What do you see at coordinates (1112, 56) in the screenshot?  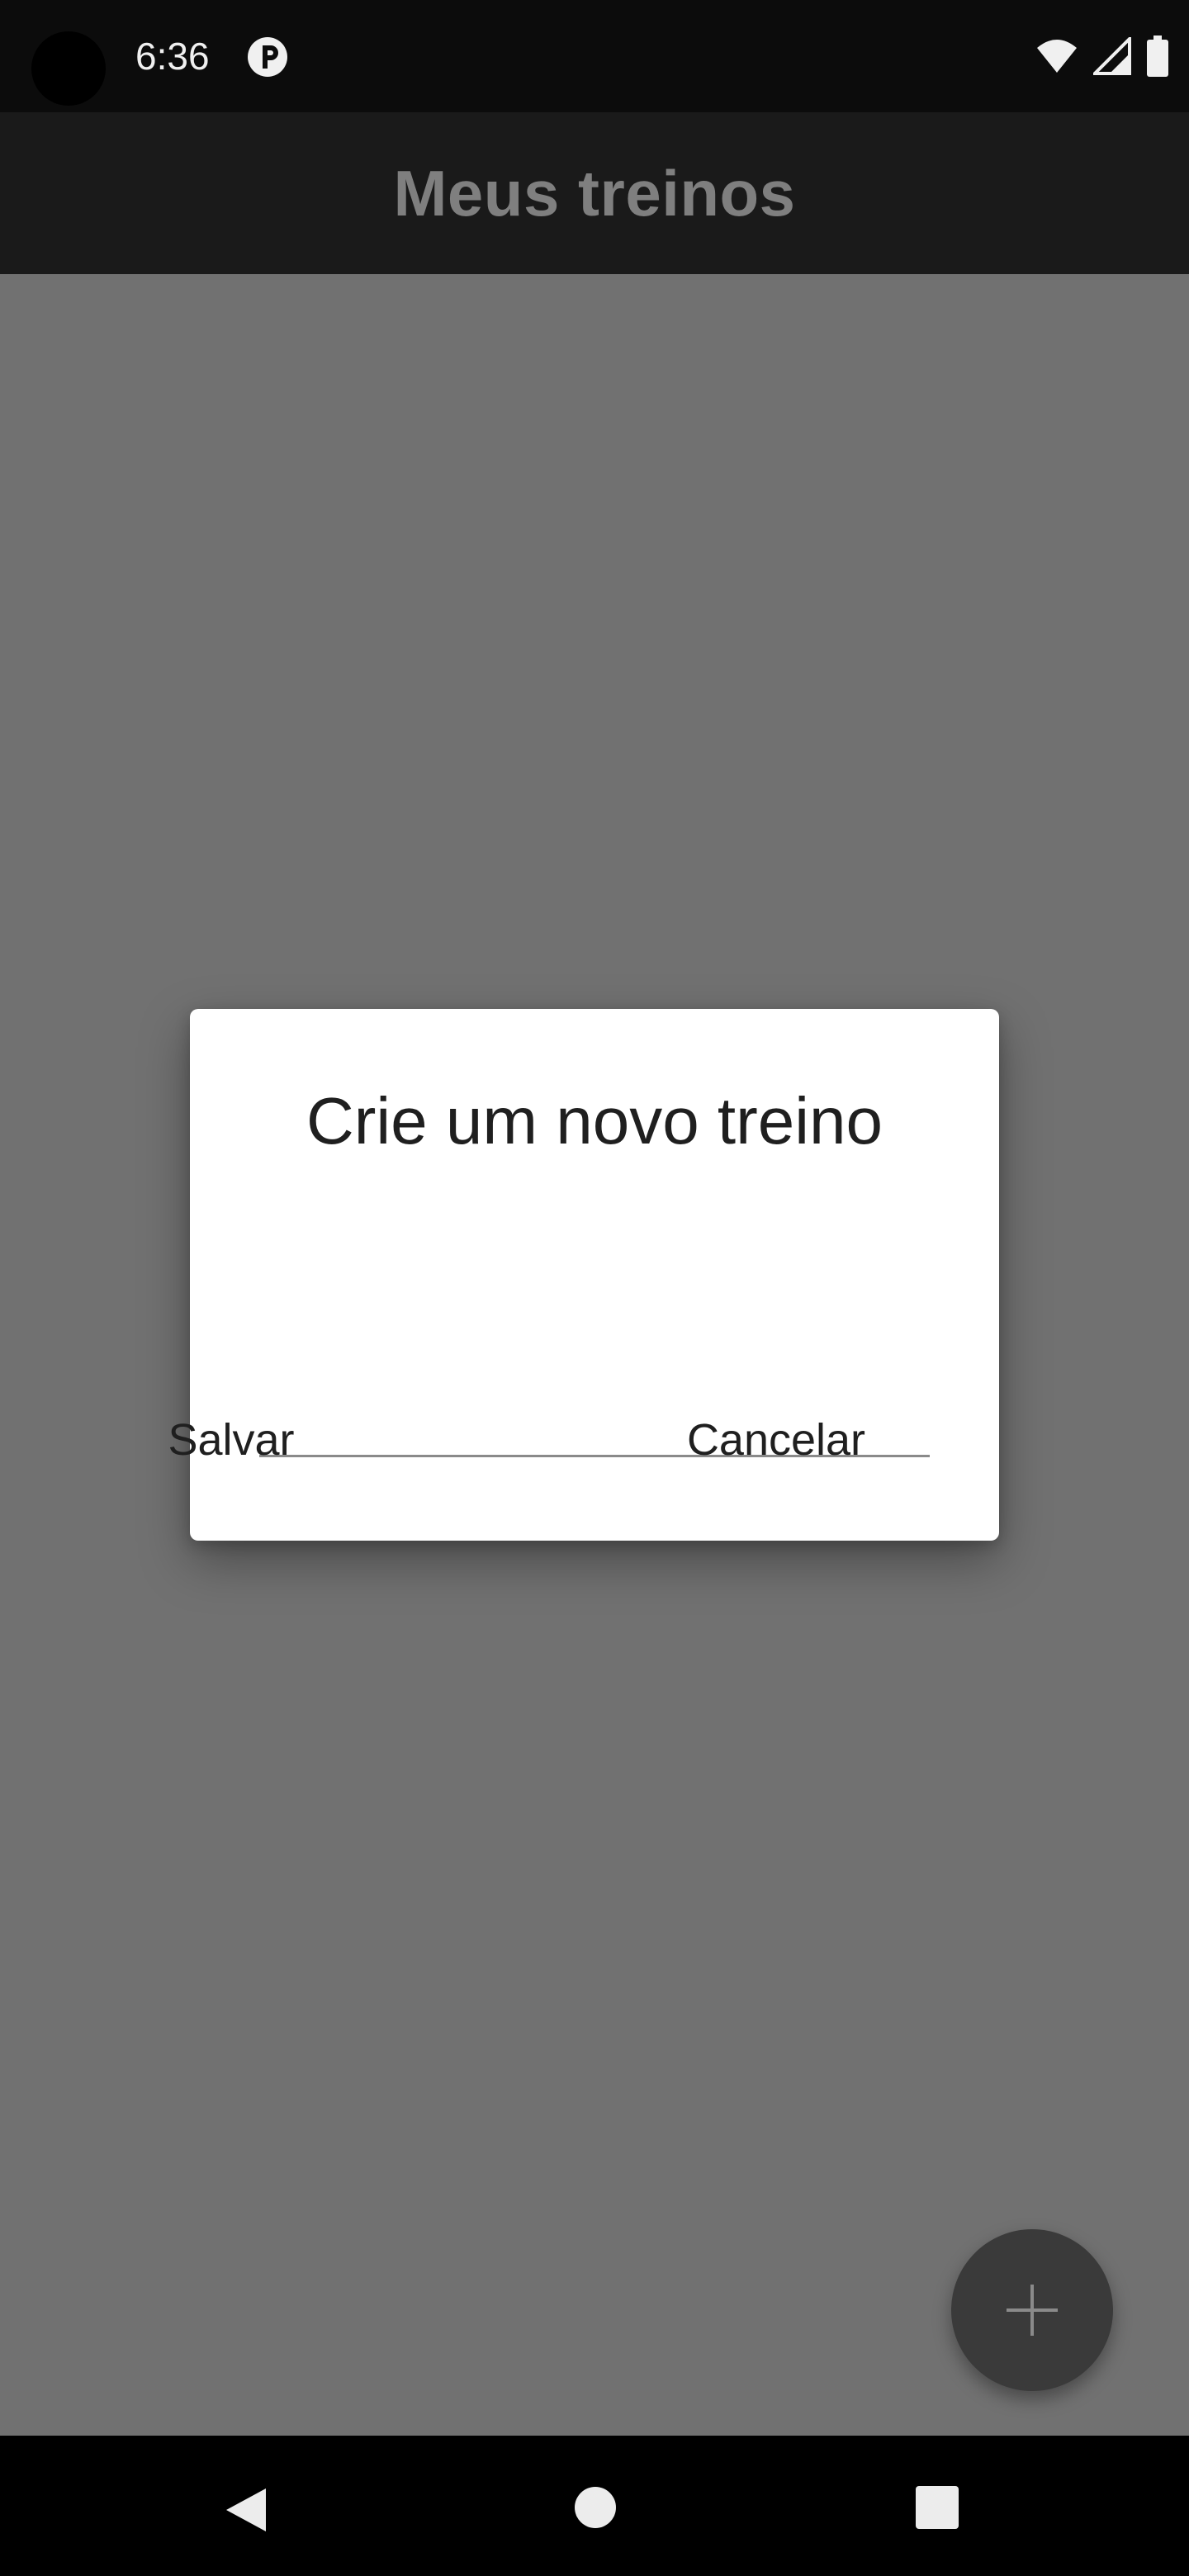 I see `signal-icon` at bounding box center [1112, 56].